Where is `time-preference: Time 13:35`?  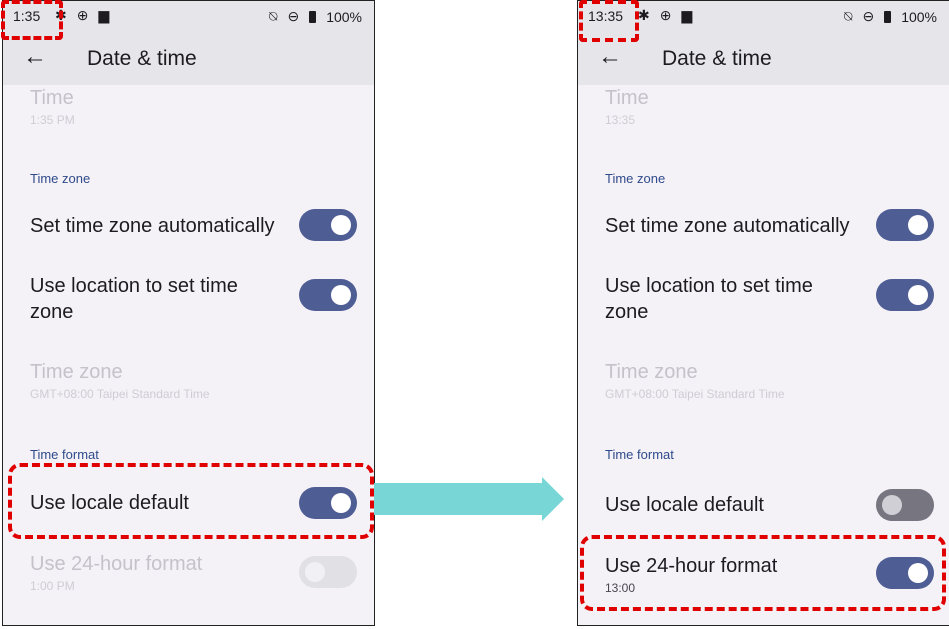 time-preference: Time 13:35 is located at coordinates (627, 106).